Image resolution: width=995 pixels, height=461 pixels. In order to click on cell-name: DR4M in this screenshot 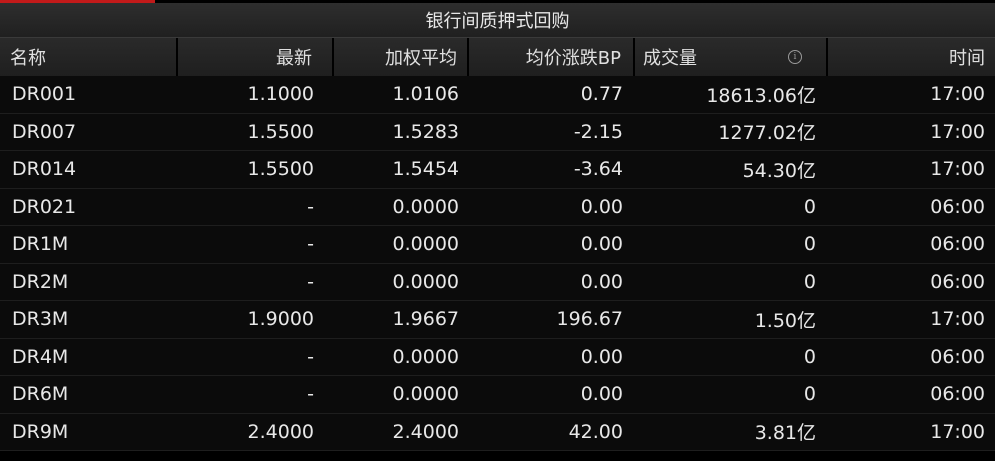, I will do `click(40, 356)`.